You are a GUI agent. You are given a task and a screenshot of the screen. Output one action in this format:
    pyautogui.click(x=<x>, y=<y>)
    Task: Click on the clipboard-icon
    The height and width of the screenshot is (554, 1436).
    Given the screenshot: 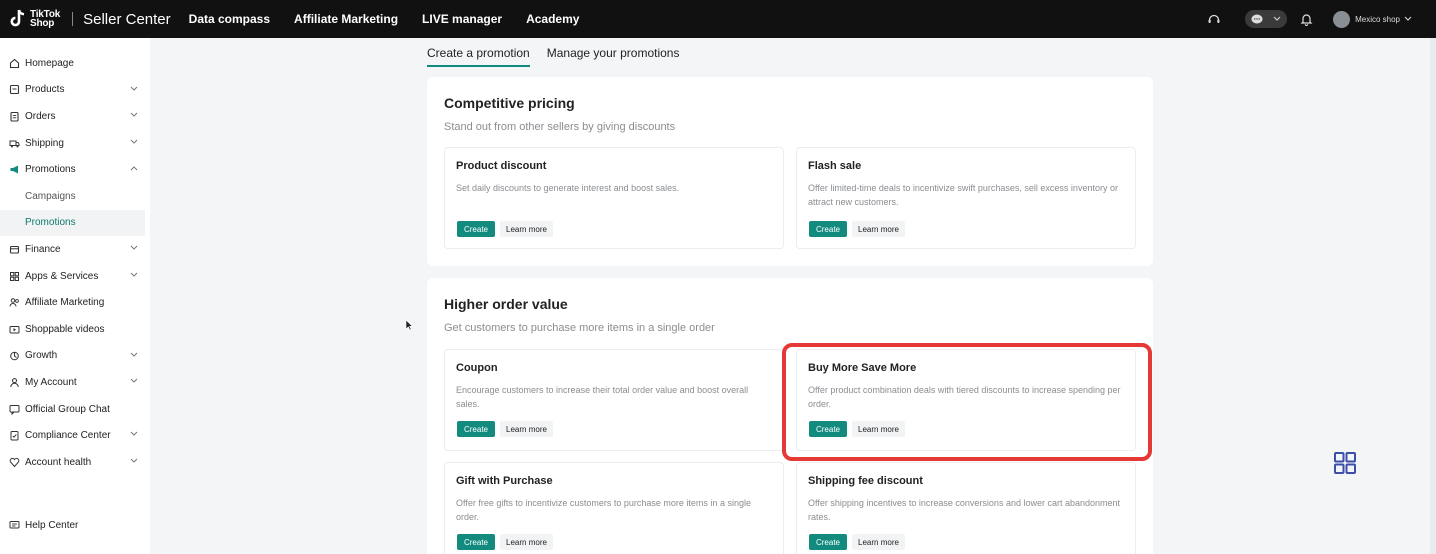 What is the action you would take?
    pyautogui.click(x=14, y=116)
    